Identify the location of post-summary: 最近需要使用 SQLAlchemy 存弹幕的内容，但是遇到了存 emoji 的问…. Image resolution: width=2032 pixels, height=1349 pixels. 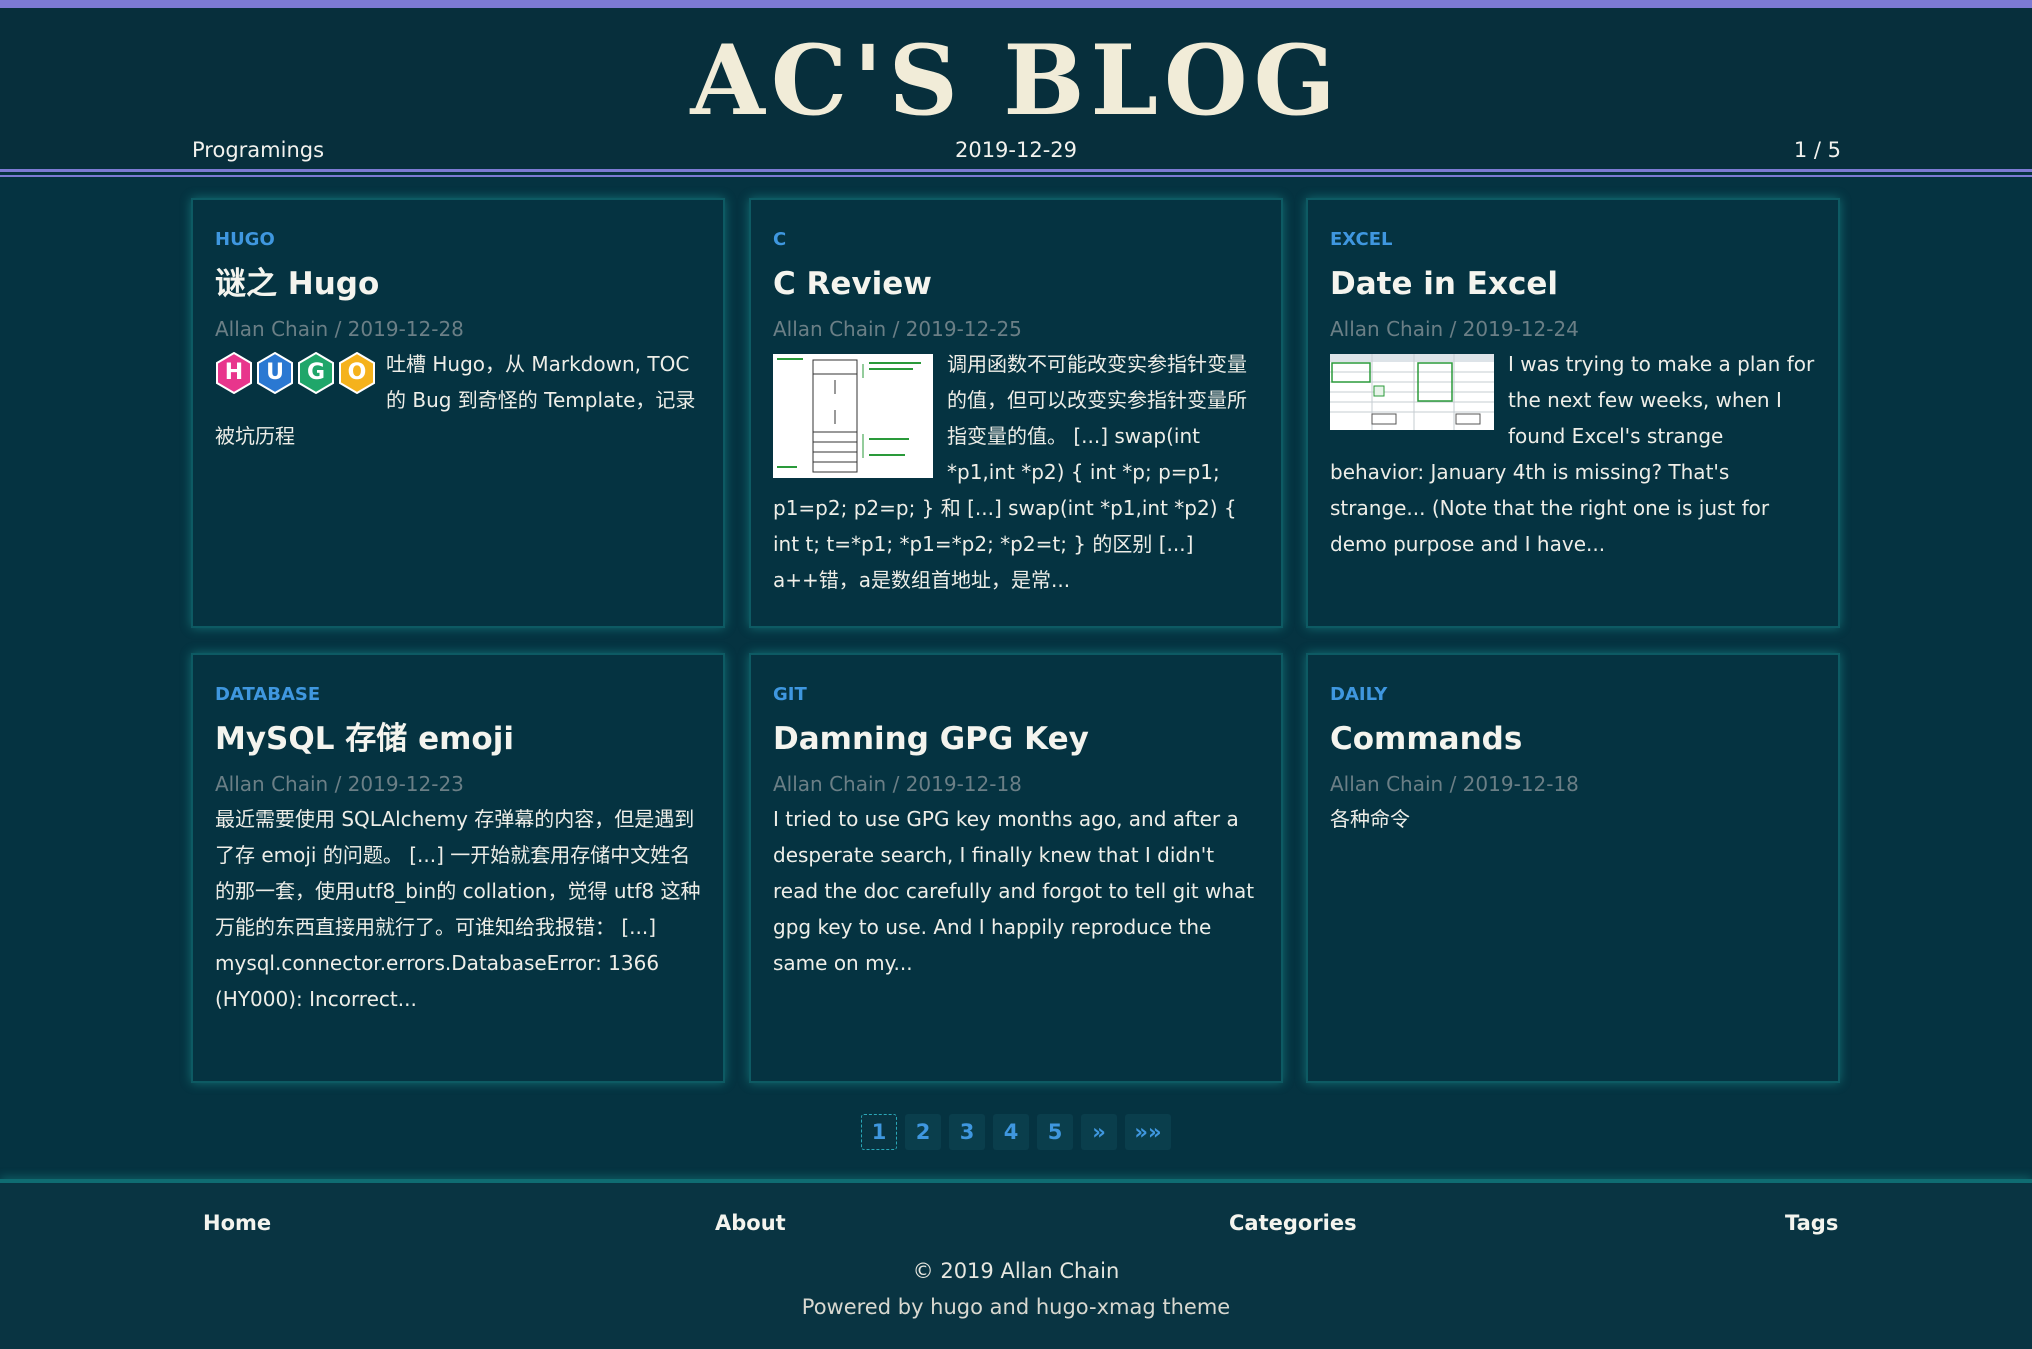
(458, 909).